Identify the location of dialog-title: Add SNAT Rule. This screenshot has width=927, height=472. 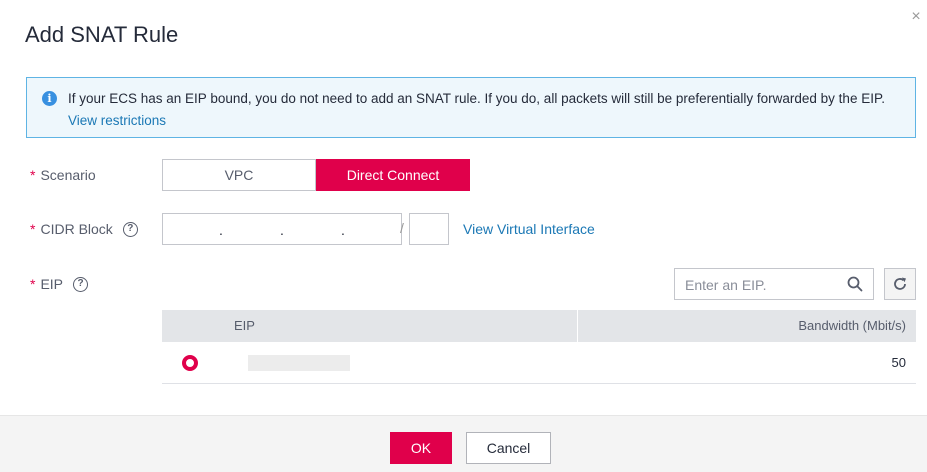
(102, 34).